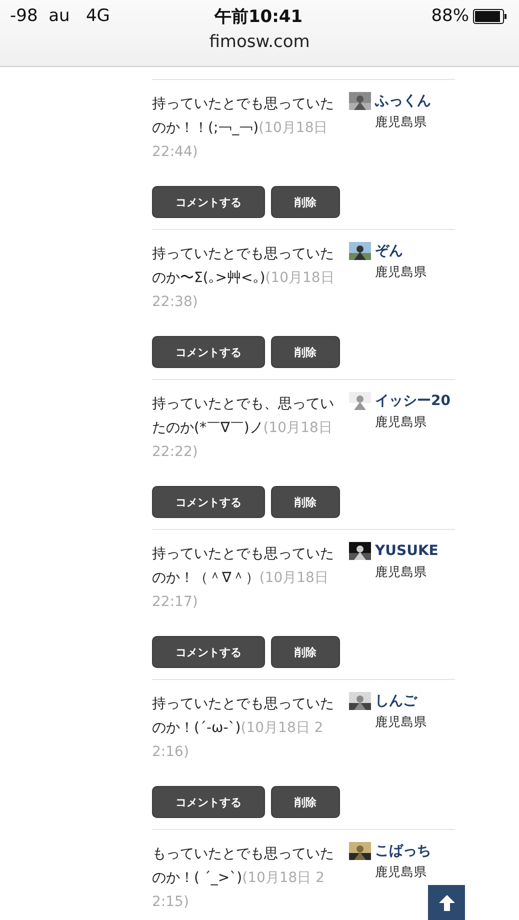  I want to click on comment-text: 持っていたとでも思っていたのか〜Σ(｡>艸<｡)(10月18日 22:38), so click(244, 278).